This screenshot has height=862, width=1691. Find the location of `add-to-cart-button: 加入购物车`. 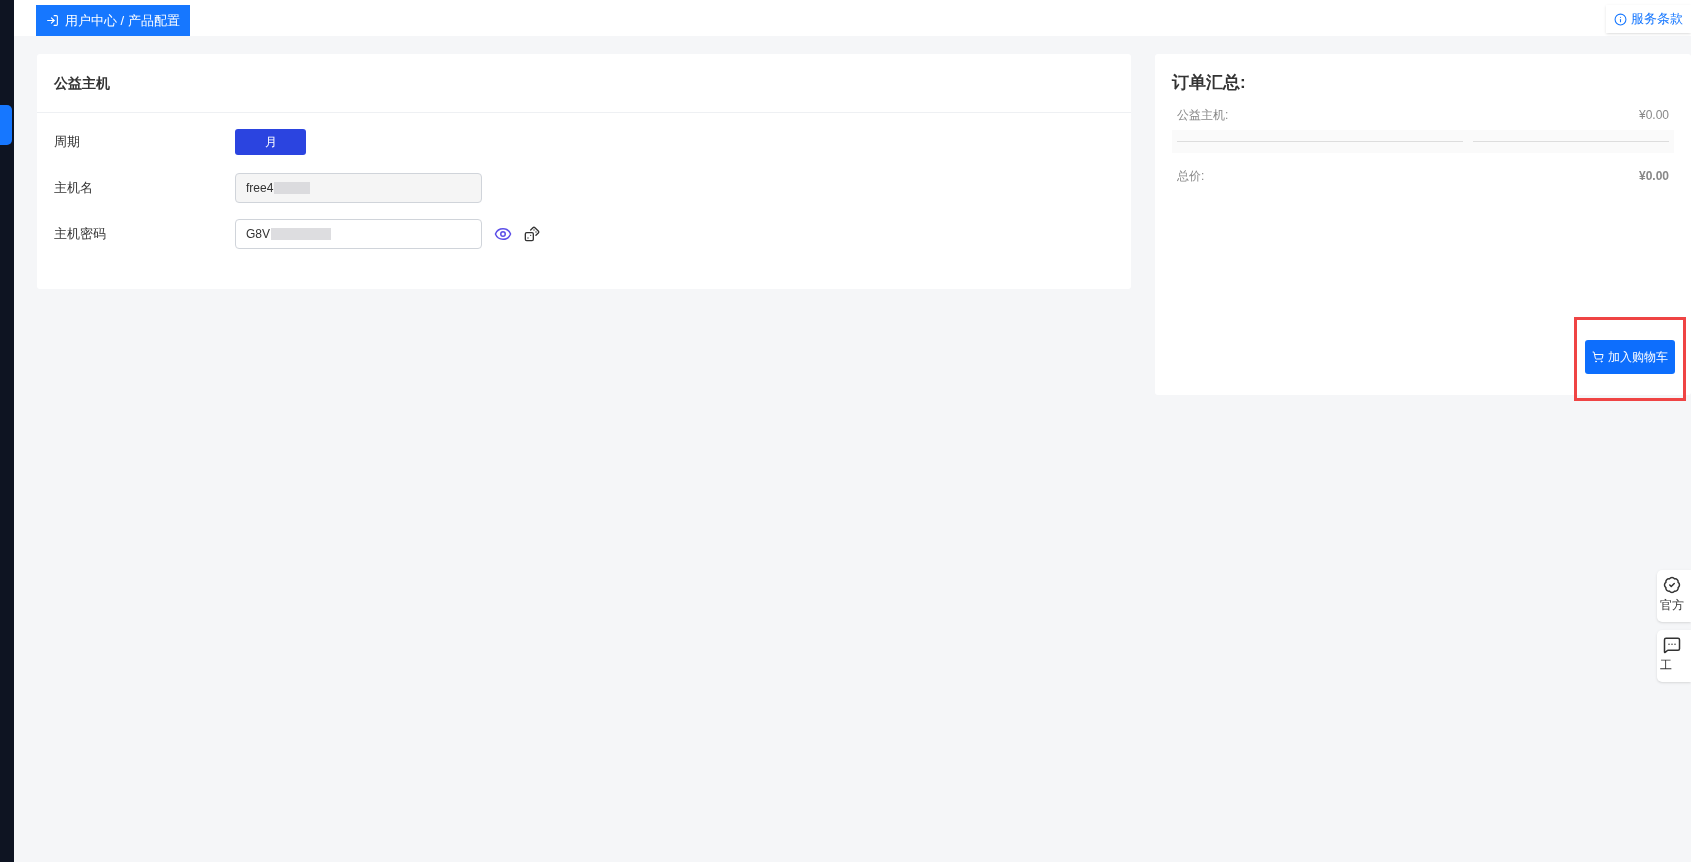

add-to-cart-button: 加入购物车 is located at coordinates (1630, 357).